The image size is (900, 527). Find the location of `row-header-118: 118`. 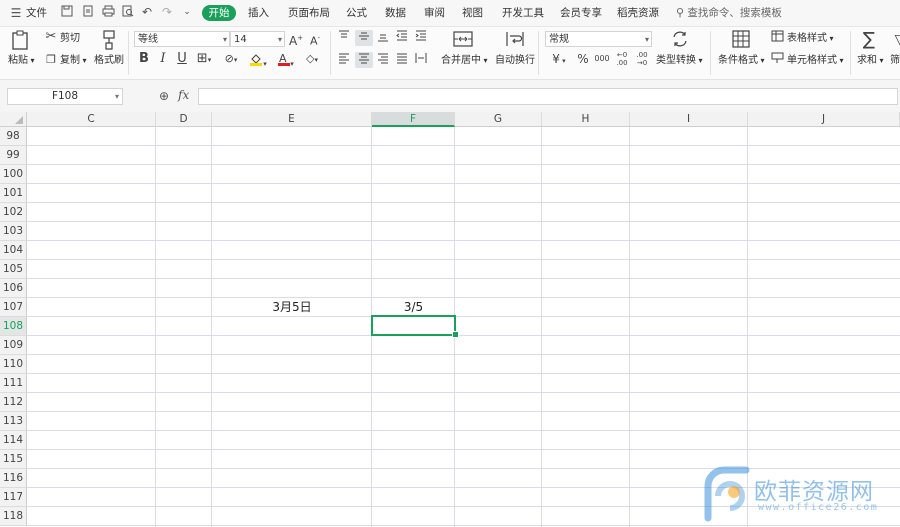

row-header-118: 118 is located at coordinates (13, 516).